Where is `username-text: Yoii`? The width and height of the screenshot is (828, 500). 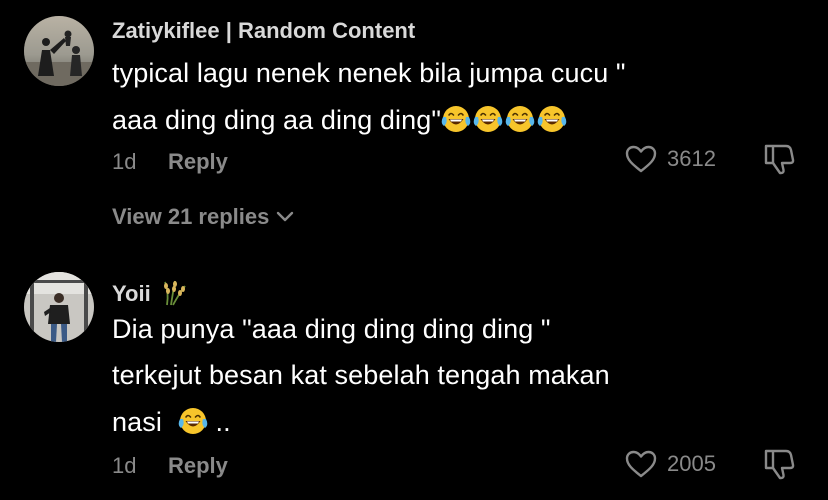 username-text: Yoii is located at coordinates (131, 293).